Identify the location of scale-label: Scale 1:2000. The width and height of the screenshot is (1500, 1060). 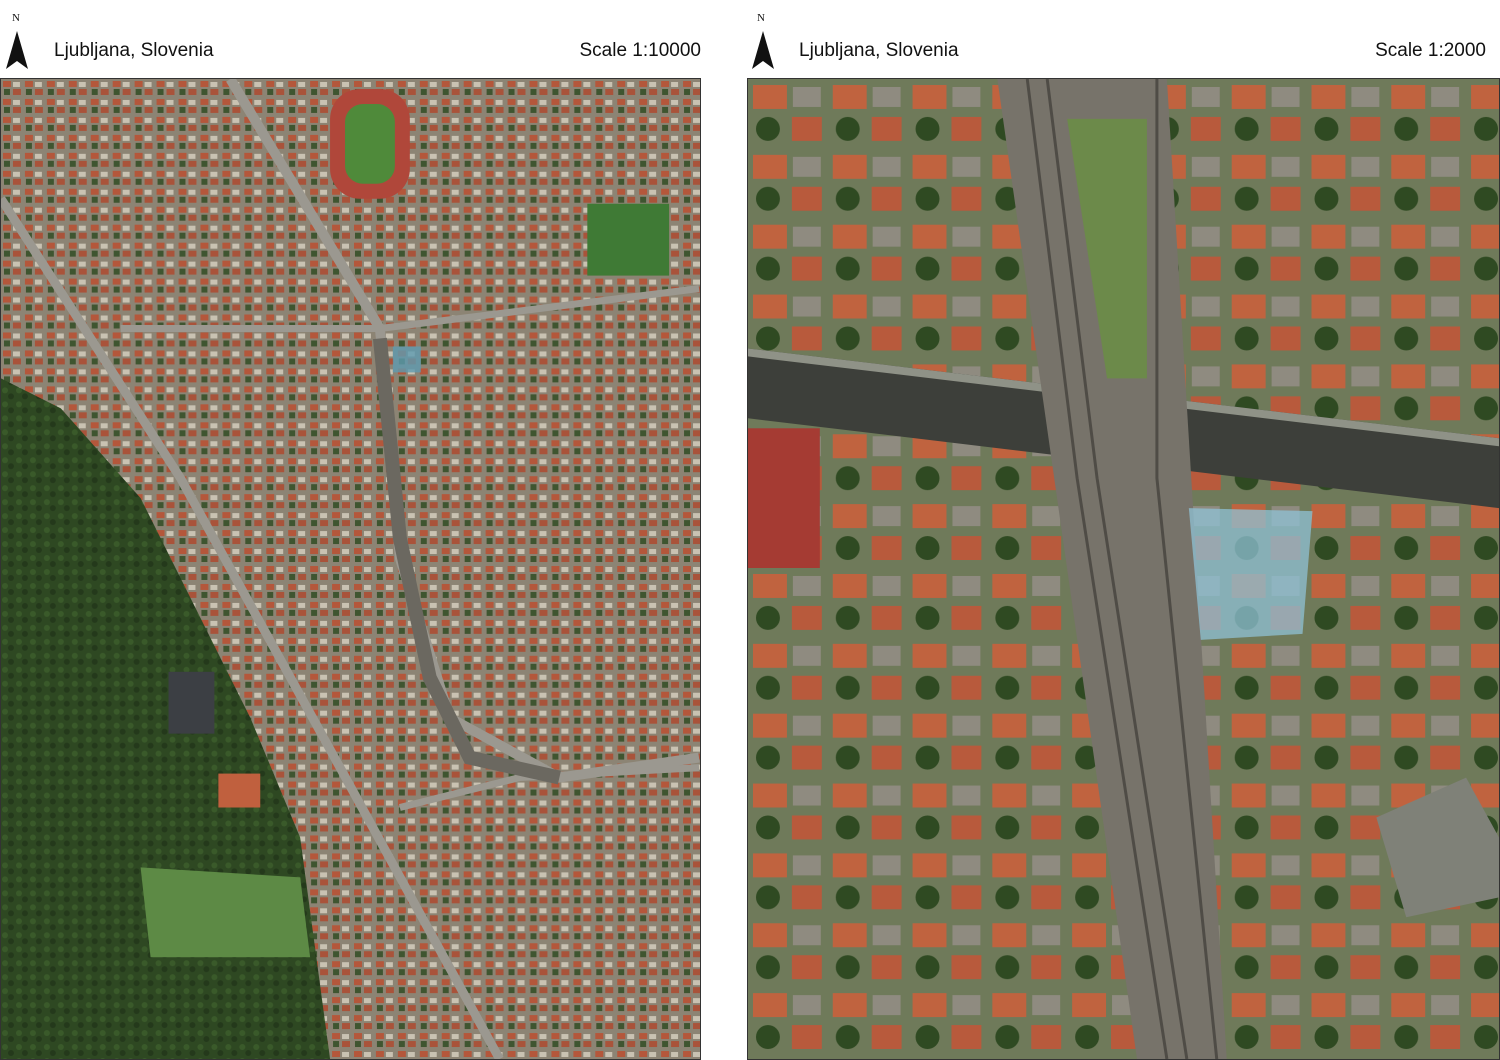
(1430, 50).